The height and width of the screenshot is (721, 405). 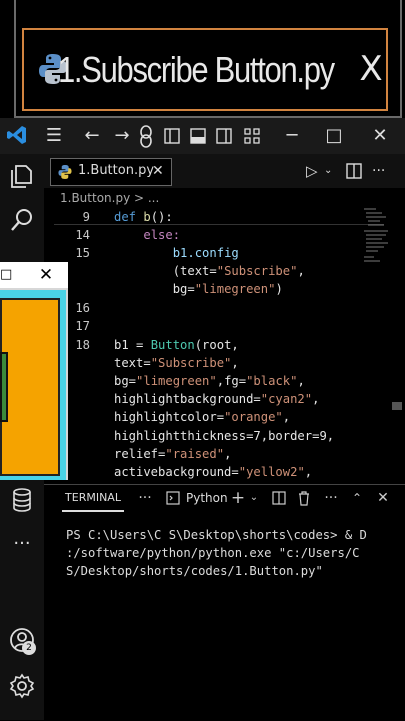 What do you see at coordinates (22, 686) in the screenshot?
I see `settings-gear-icon` at bounding box center [22, 686].